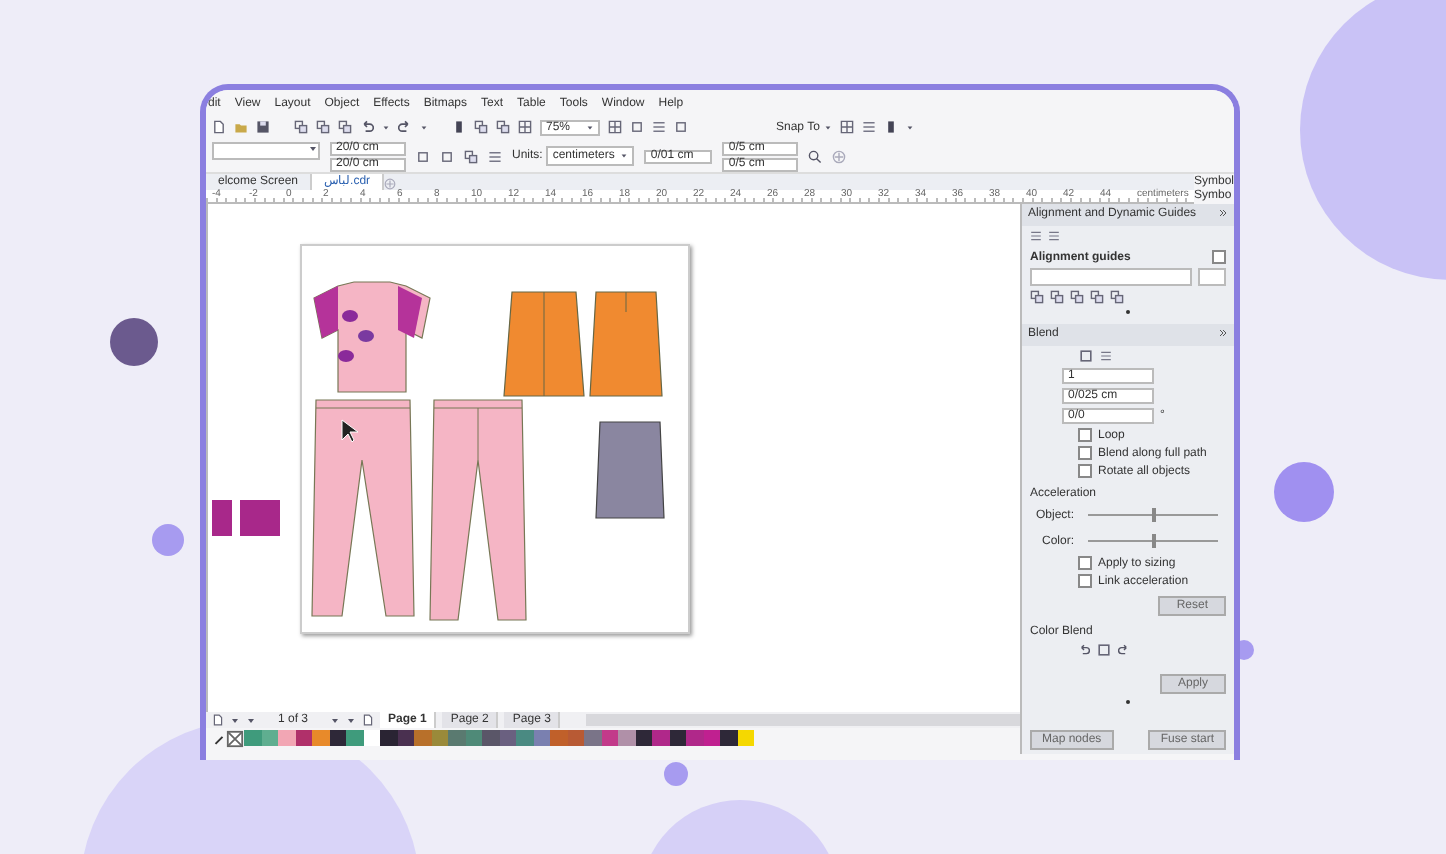  What do you see at coordinates (235, 738) in the screenshot?
I see `no-color-icon` at bounding box center [235, 738].